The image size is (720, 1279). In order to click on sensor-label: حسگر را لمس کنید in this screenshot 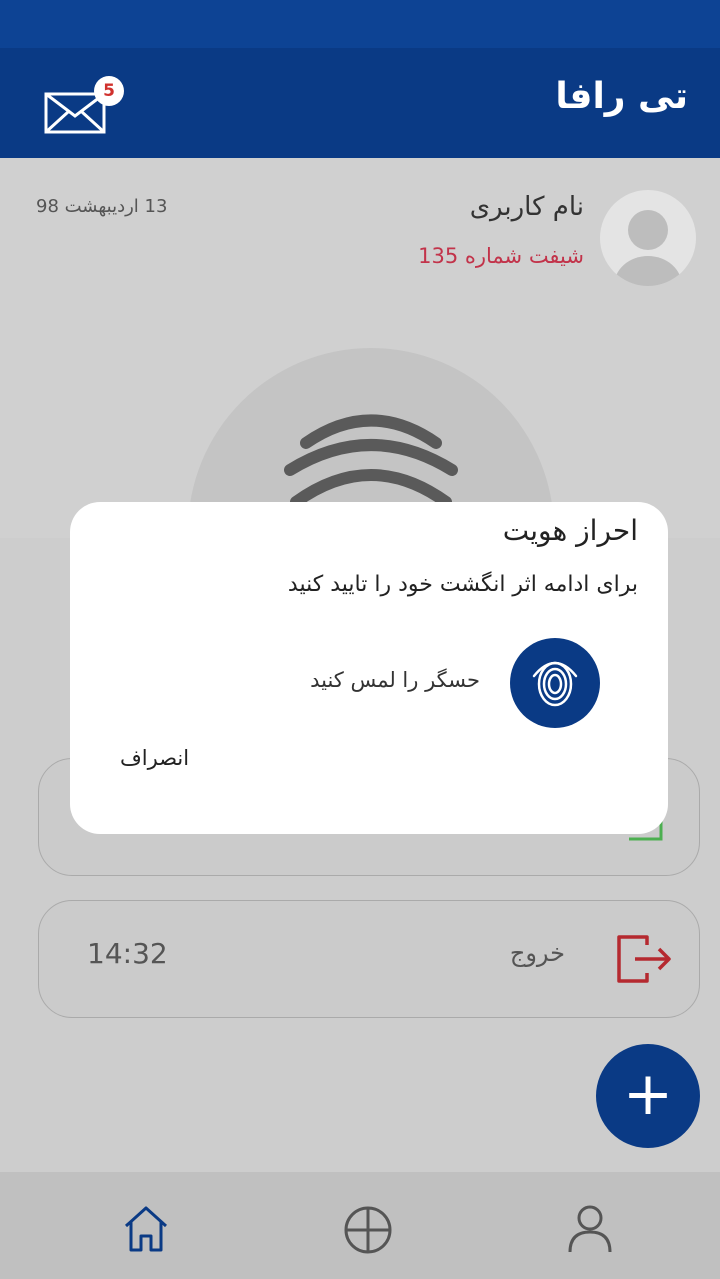, I will do `click(395, 680)`.